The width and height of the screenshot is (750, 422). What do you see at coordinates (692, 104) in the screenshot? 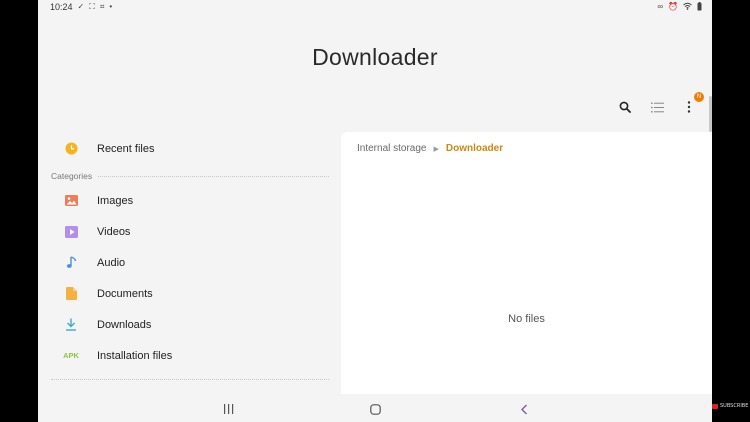
I see `more-options-button: N` at bounding box center [692, 104].